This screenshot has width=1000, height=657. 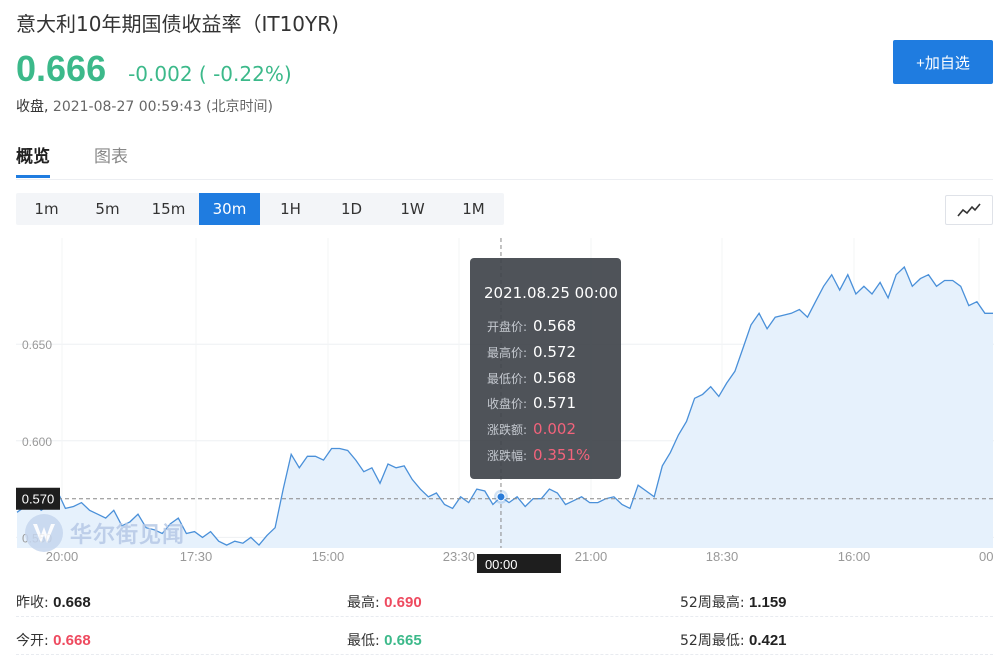 What do you see at coordinates (384, 602) in the screenshot?
I see `stat-high: 最高: 0.690` at bounding box center [384, 602].